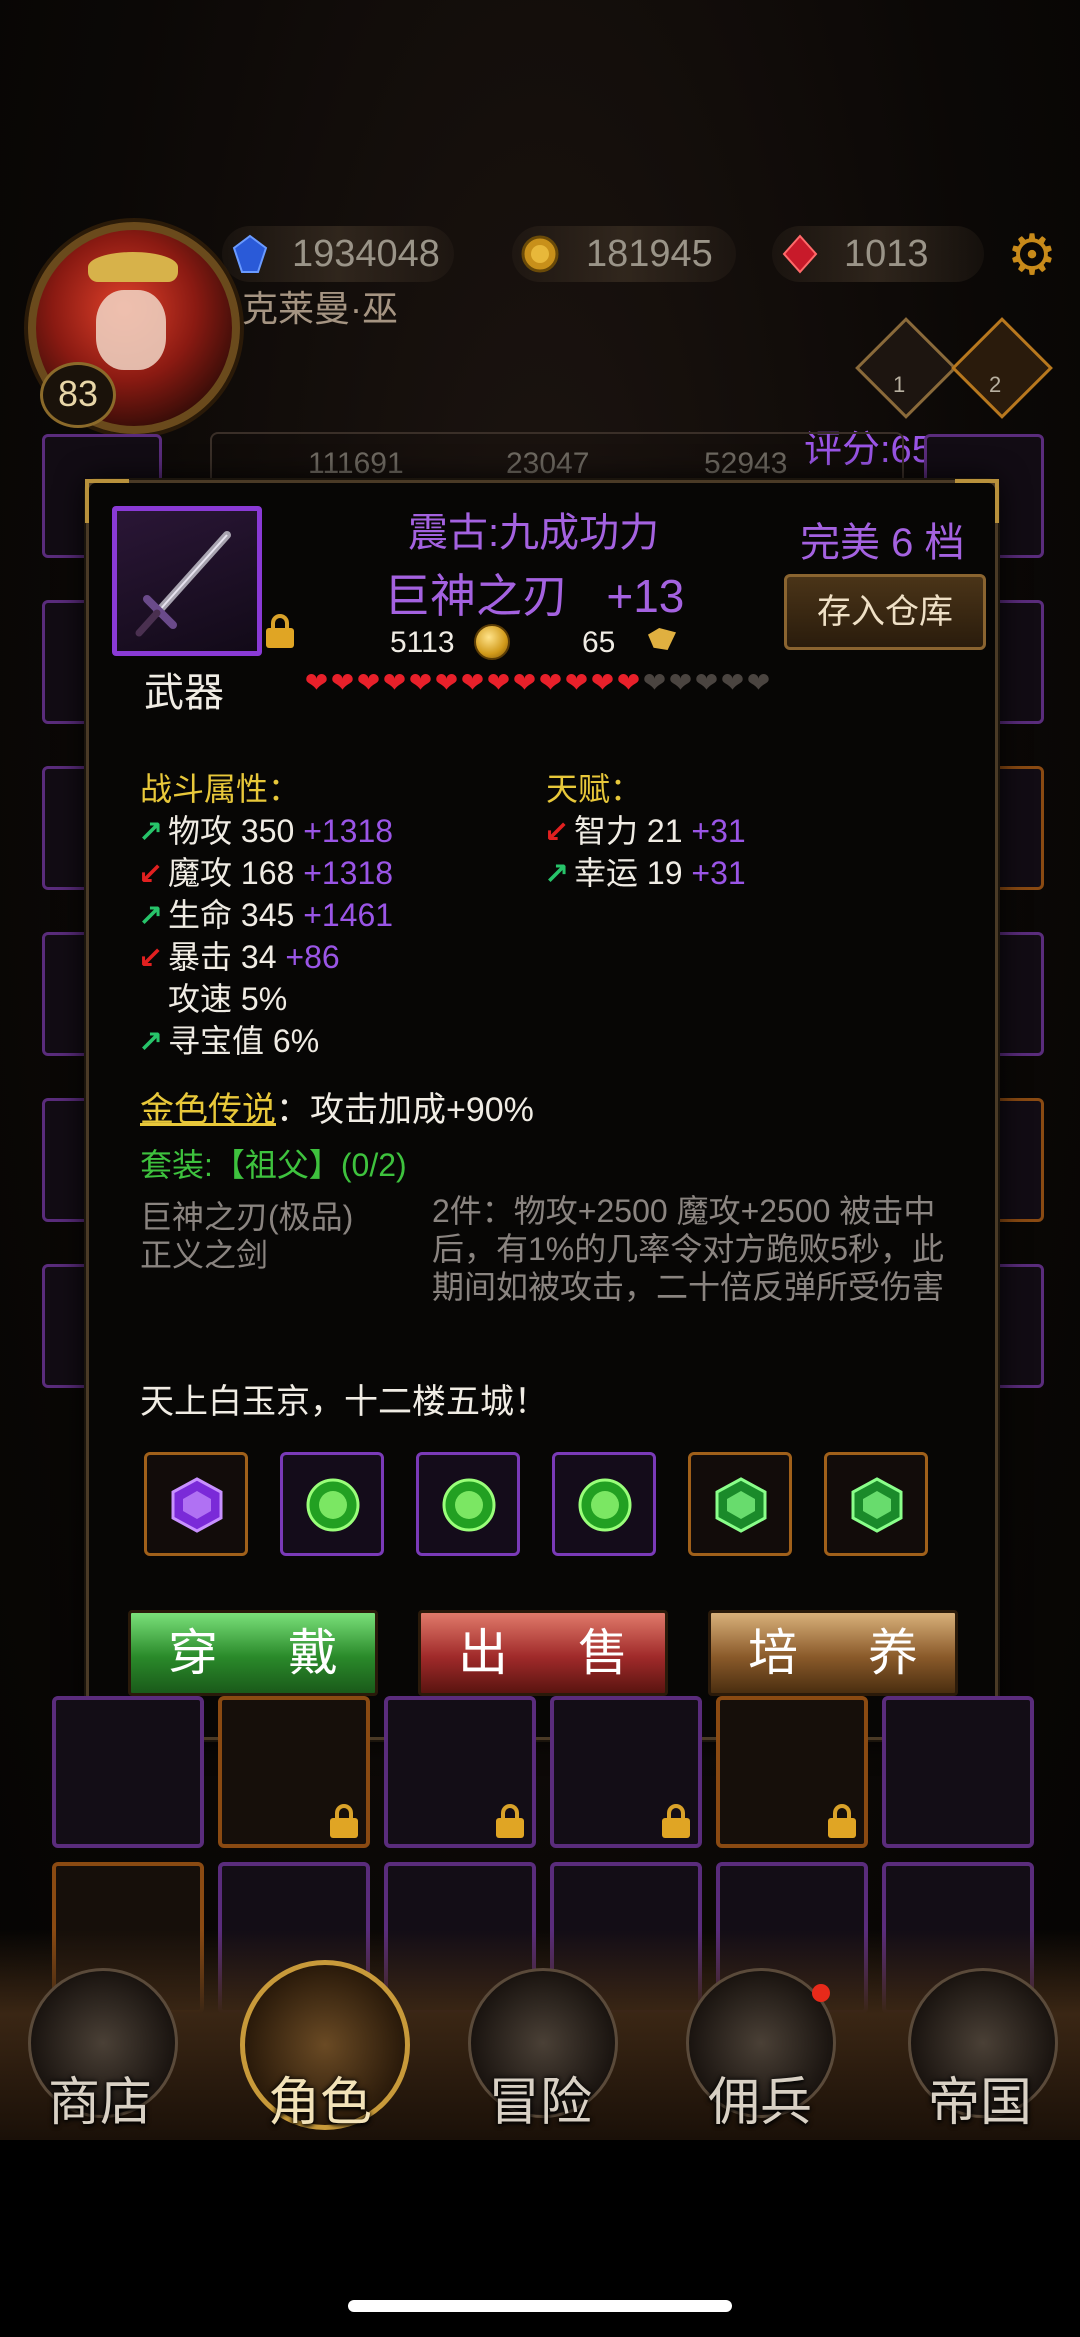  I want to click on item-heart-rating: ❤❤❤❤❤❤❤❤❤❤❤❤❤❤❤❤❤❤, so click(538, 682).